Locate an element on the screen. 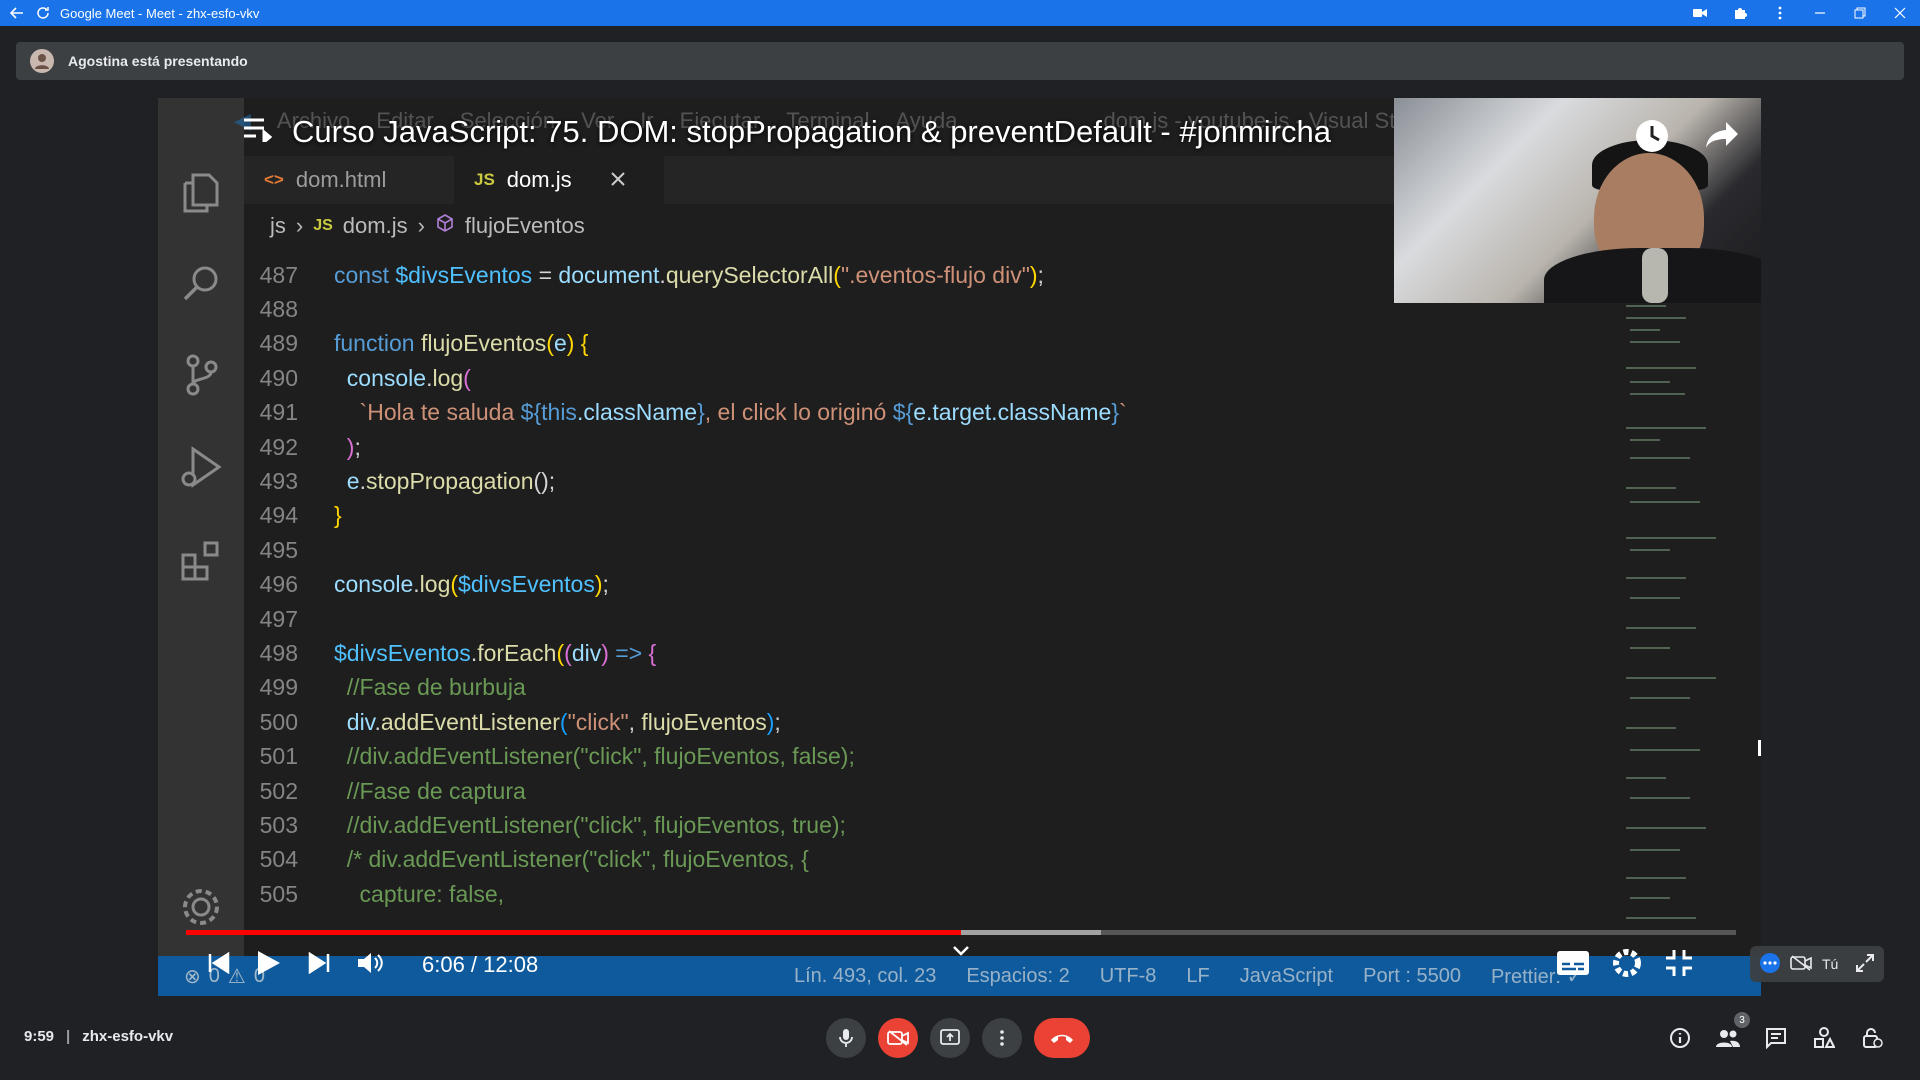 Image resolution: width=1920 pixels, height=1080 pixels. line-number: 499 is located at coordinates (278, 687).